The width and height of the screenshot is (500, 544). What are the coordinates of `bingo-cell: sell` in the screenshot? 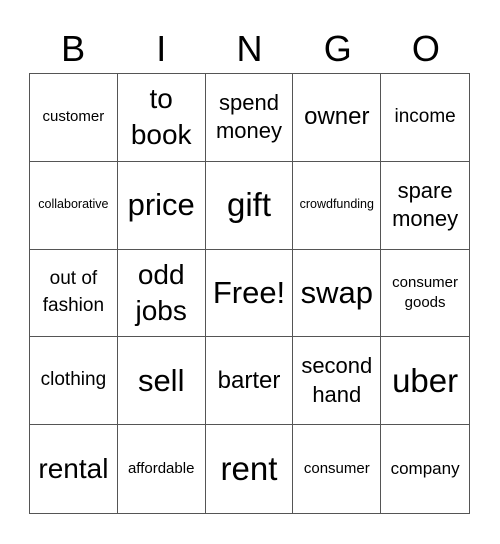 It's located at (161, 381).